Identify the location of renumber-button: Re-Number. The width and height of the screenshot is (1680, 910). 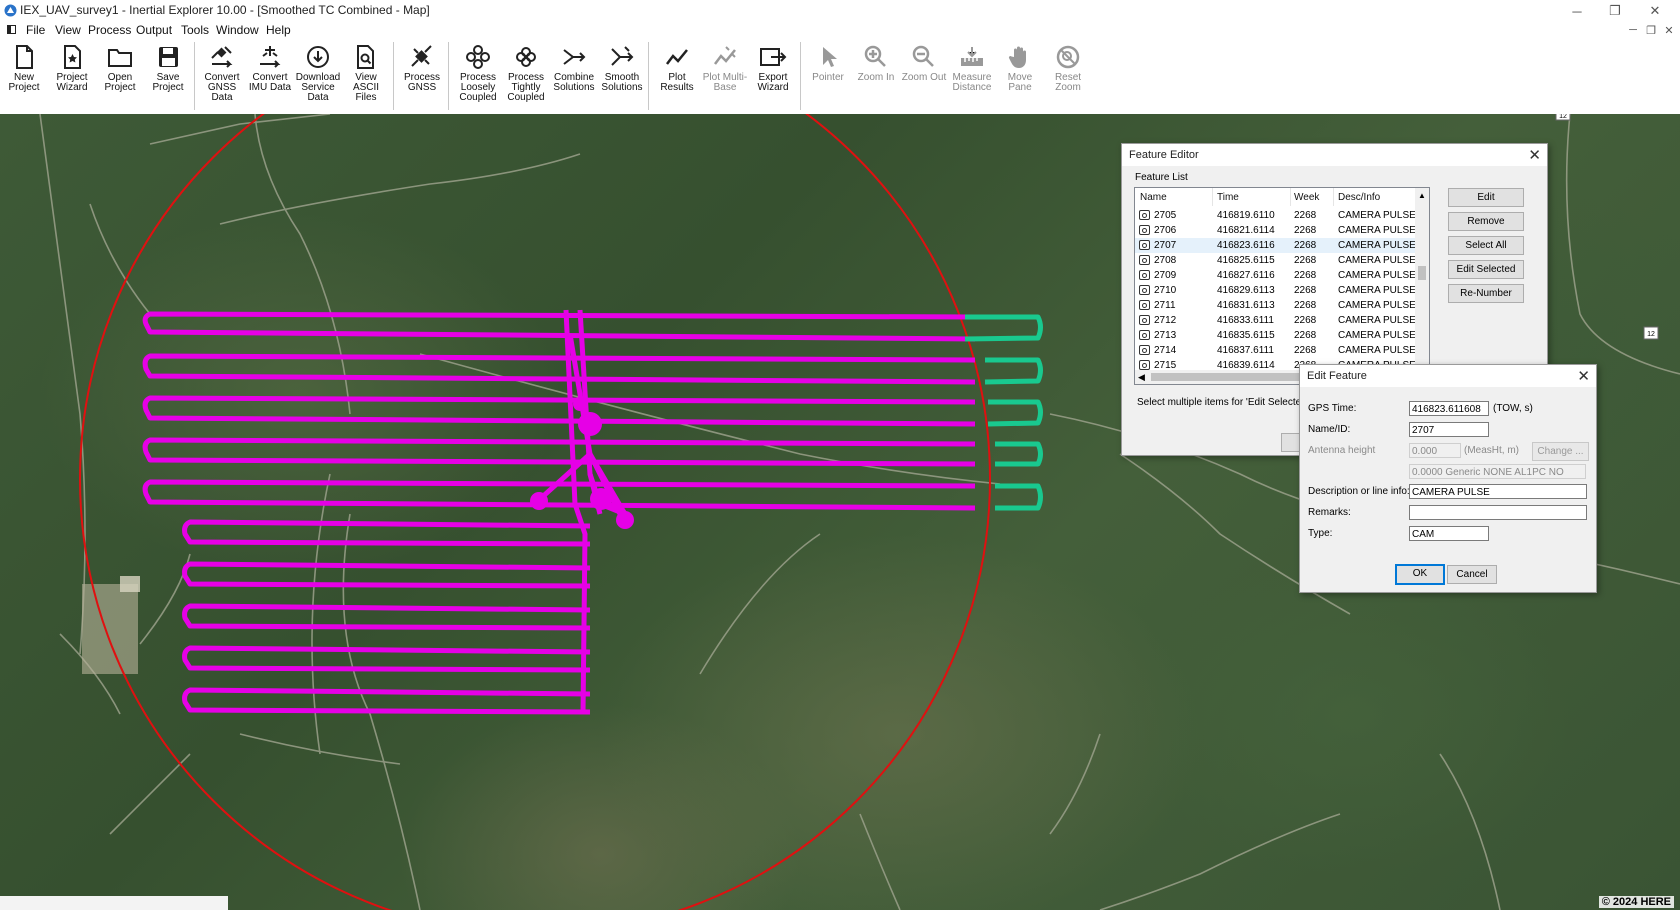
(1486, 293).